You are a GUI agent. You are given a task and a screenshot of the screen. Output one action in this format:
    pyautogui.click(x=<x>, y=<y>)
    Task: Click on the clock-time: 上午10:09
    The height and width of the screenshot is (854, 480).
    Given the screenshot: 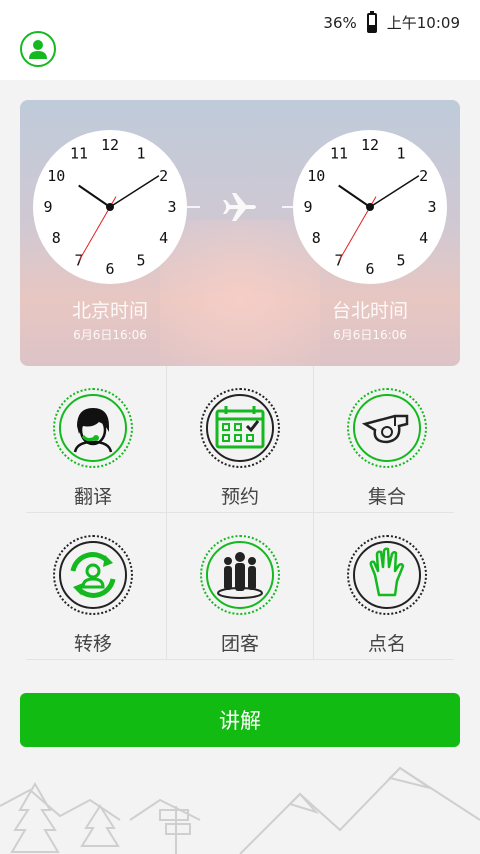 What is the action you would take?
    pyautogui.click(x=423, y=23)
    